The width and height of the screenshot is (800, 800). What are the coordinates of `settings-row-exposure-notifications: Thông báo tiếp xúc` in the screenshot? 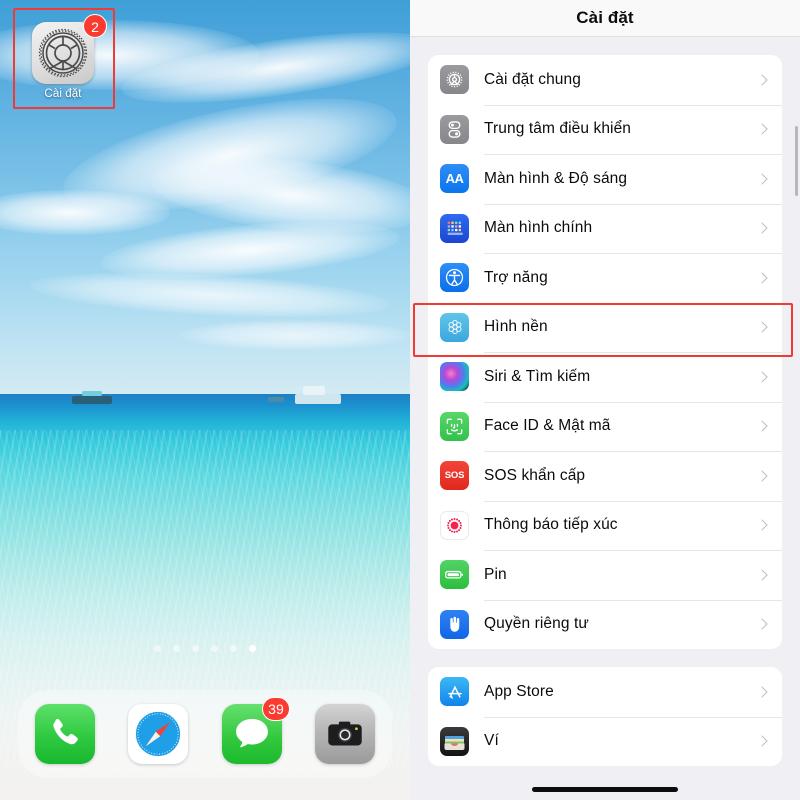 It's located at (605, 525).